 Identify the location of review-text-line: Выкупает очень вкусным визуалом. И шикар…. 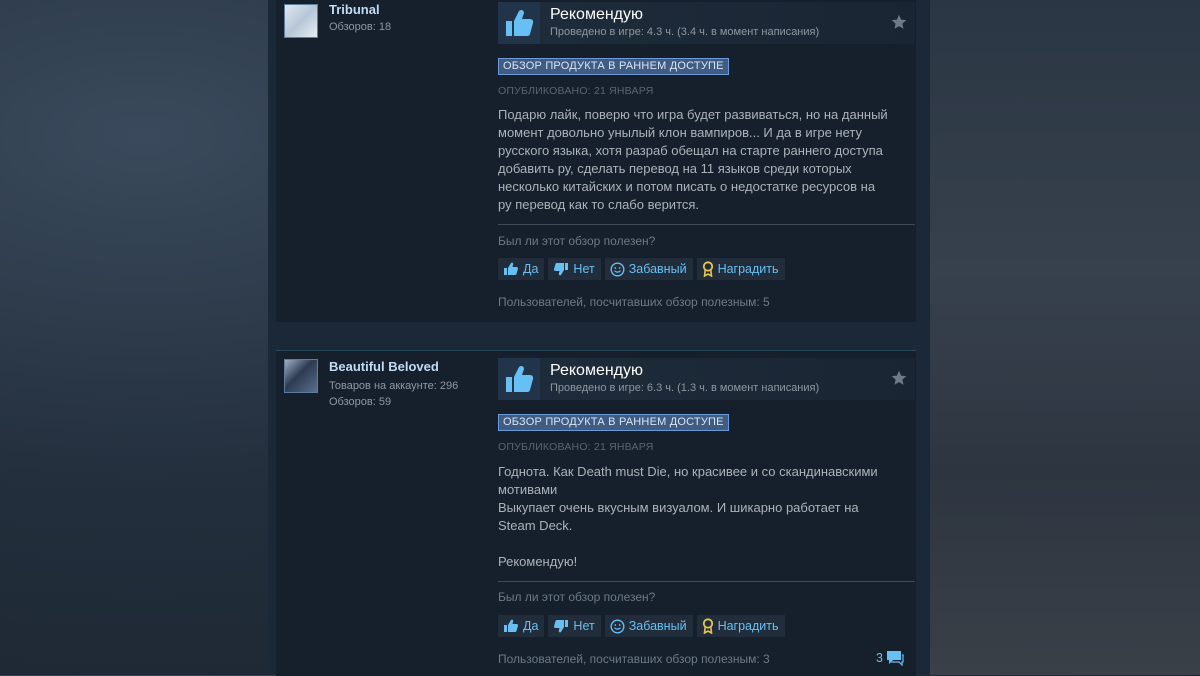
(678, 507).